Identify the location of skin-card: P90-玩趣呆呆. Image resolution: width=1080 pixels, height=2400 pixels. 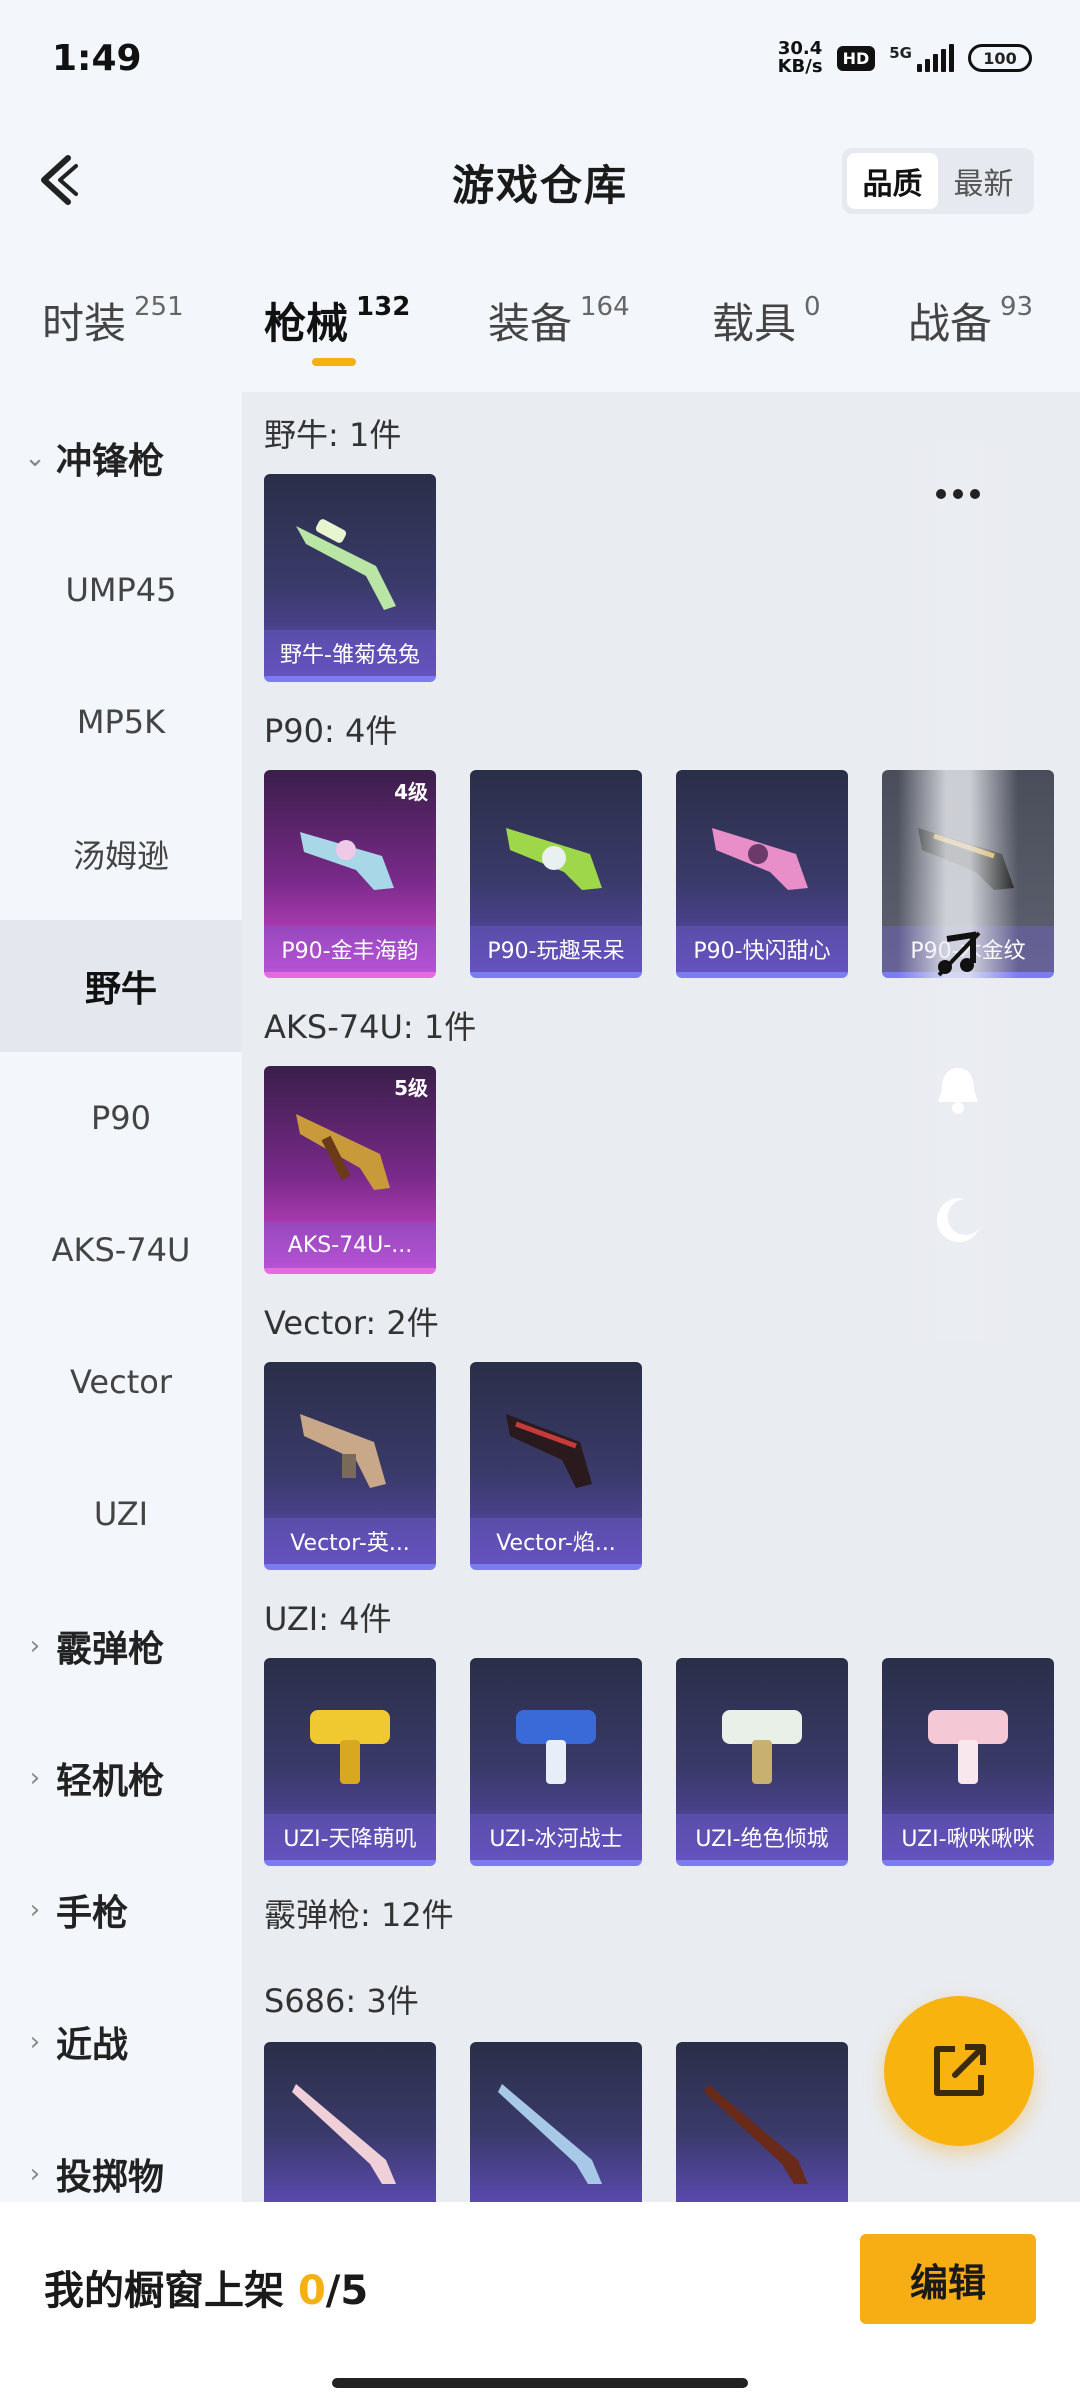
(556, 874).